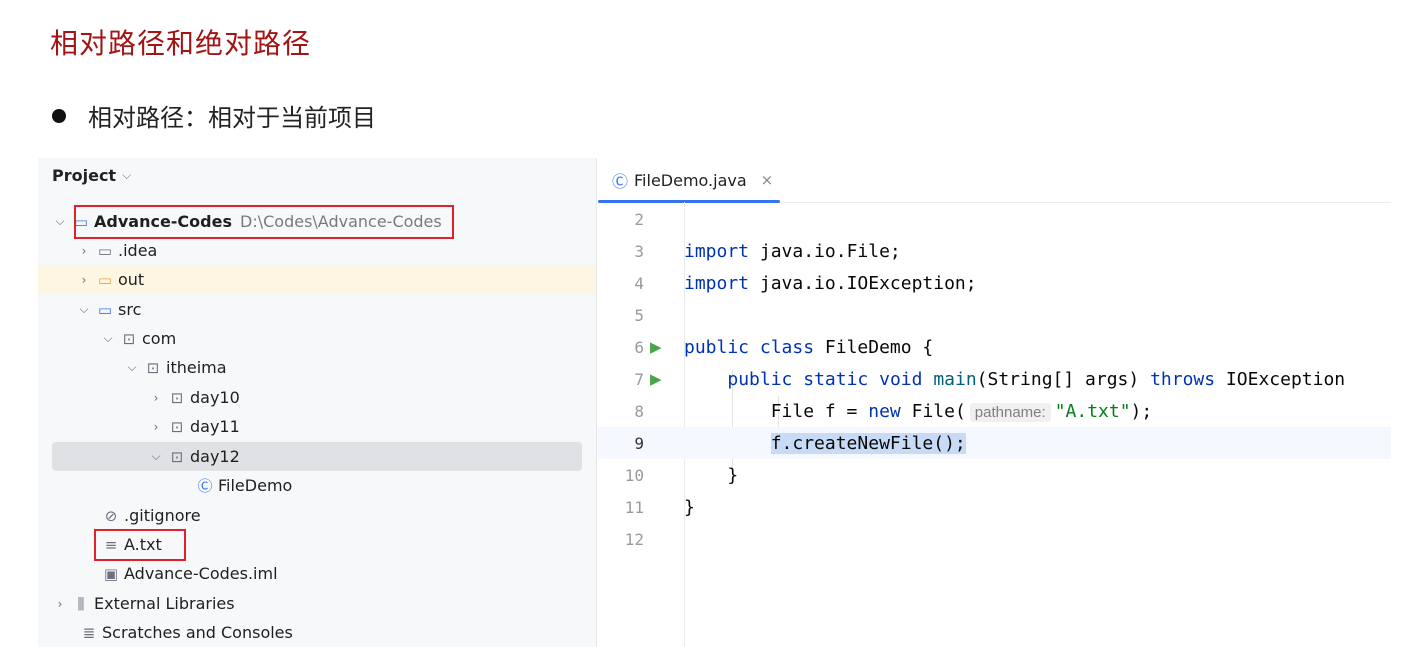  Describe the element at coordinates (639, 219) in the screenshot. I see `line-number: 2` at that location.